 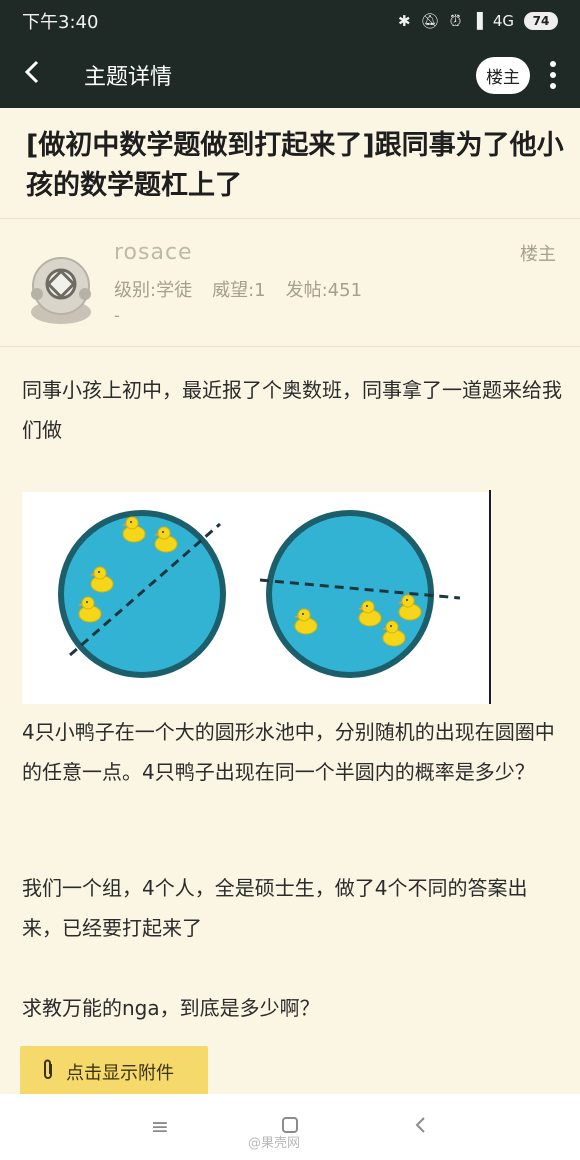 I want to click on mute-icon: 🔕︎, so click(x=430, y=21).